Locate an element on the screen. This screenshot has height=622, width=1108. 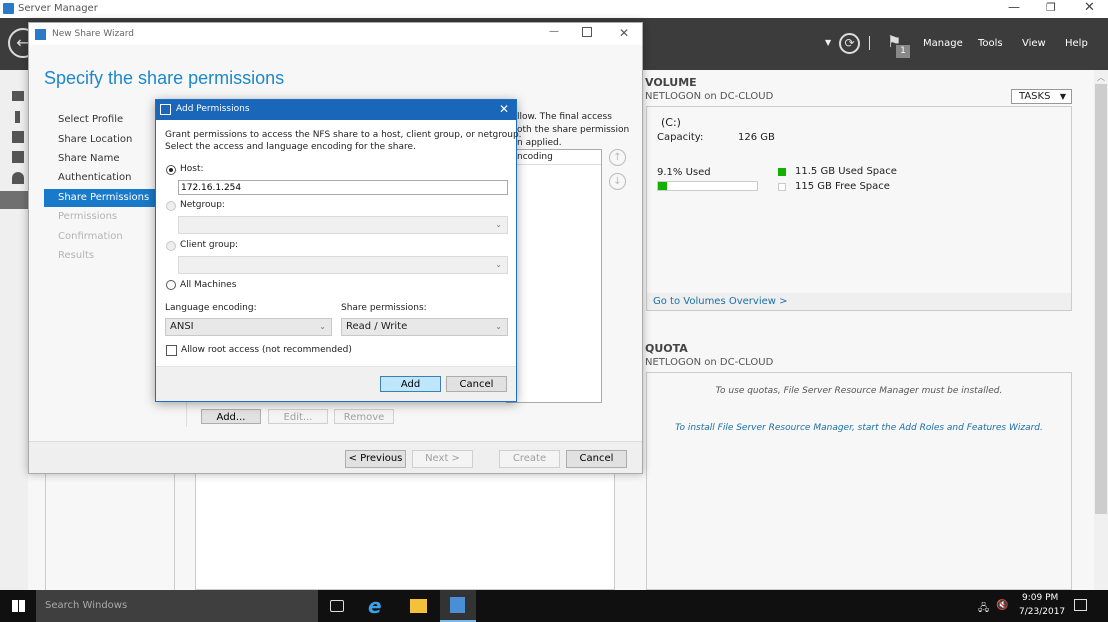
network-warning-icon: 🖧 is located at coordinates (983, 609).